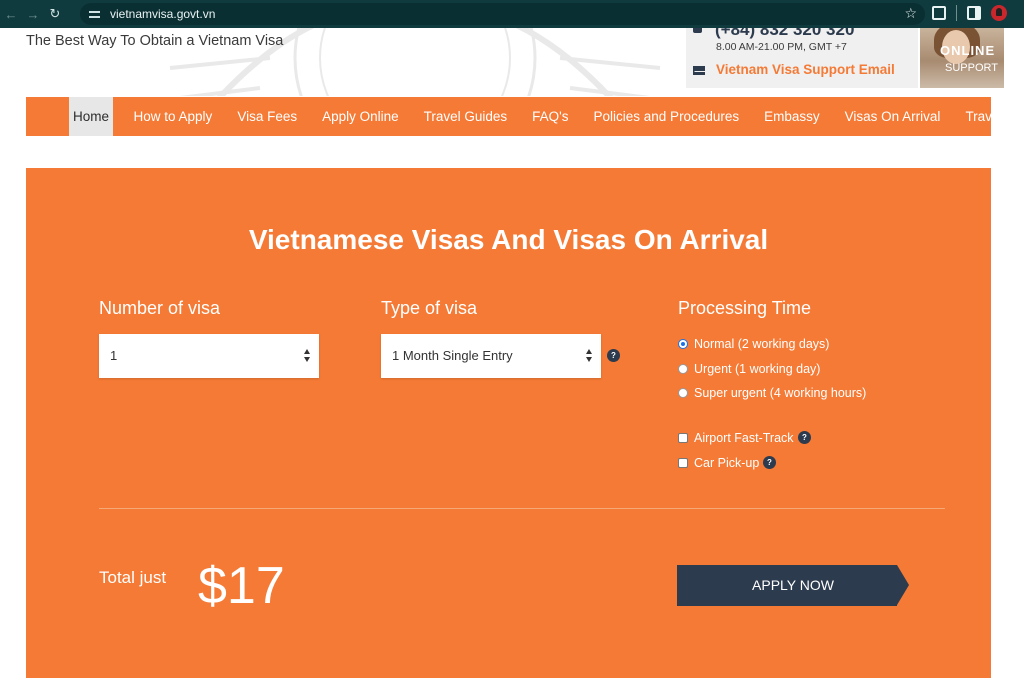 This screenshot has height=678, width=1024. I want to click on site-tagline: The Best Way To Obtain a Vietnam Visa, so click(155, 41).